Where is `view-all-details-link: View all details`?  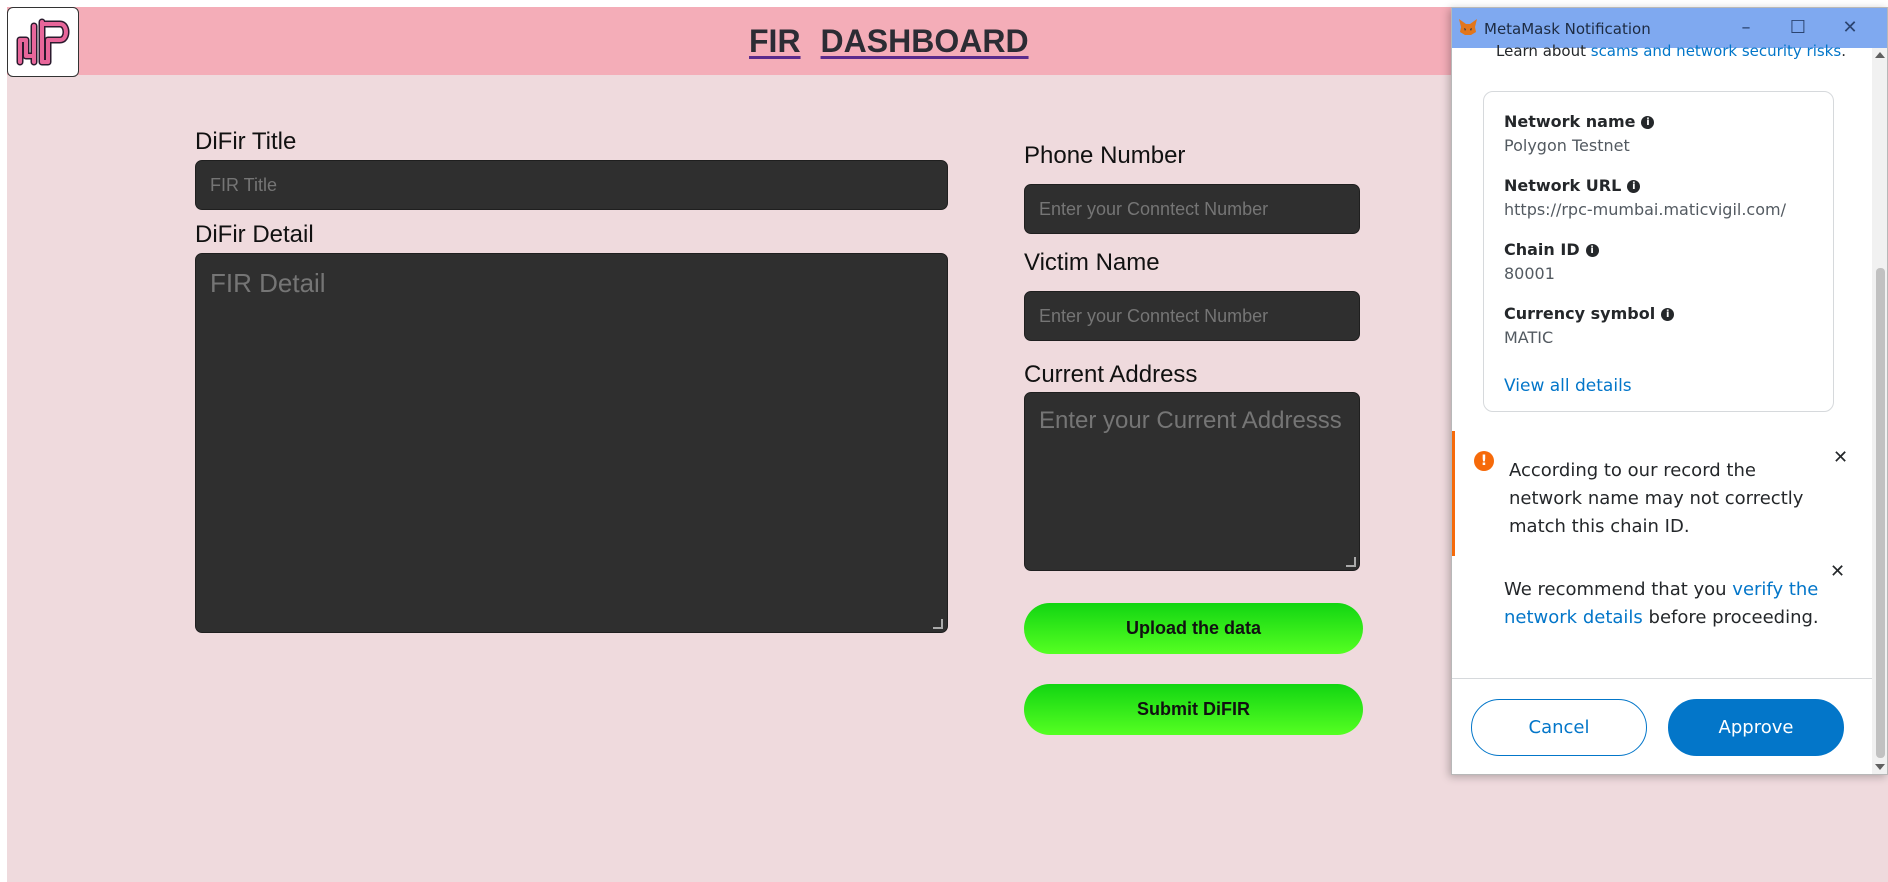 view-all-details-link: View all details is located at coordinates (1568, 386).